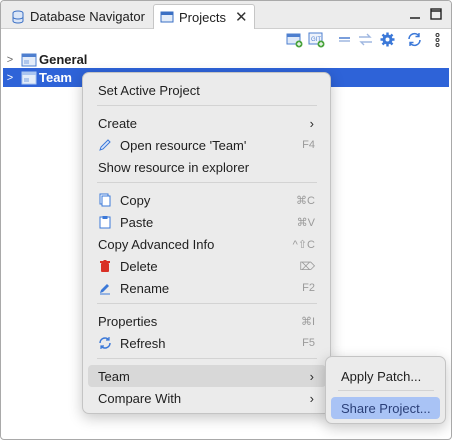  What do you see at coordinates (437, 39) in the screenshot?
I see `view-menu-icon` at bounding box center [437, 39].